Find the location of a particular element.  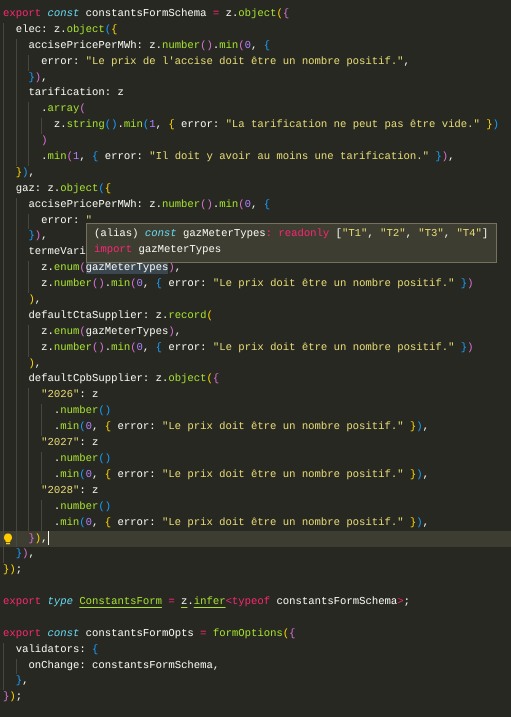

text-cursor is located at coordinates (49, 538).